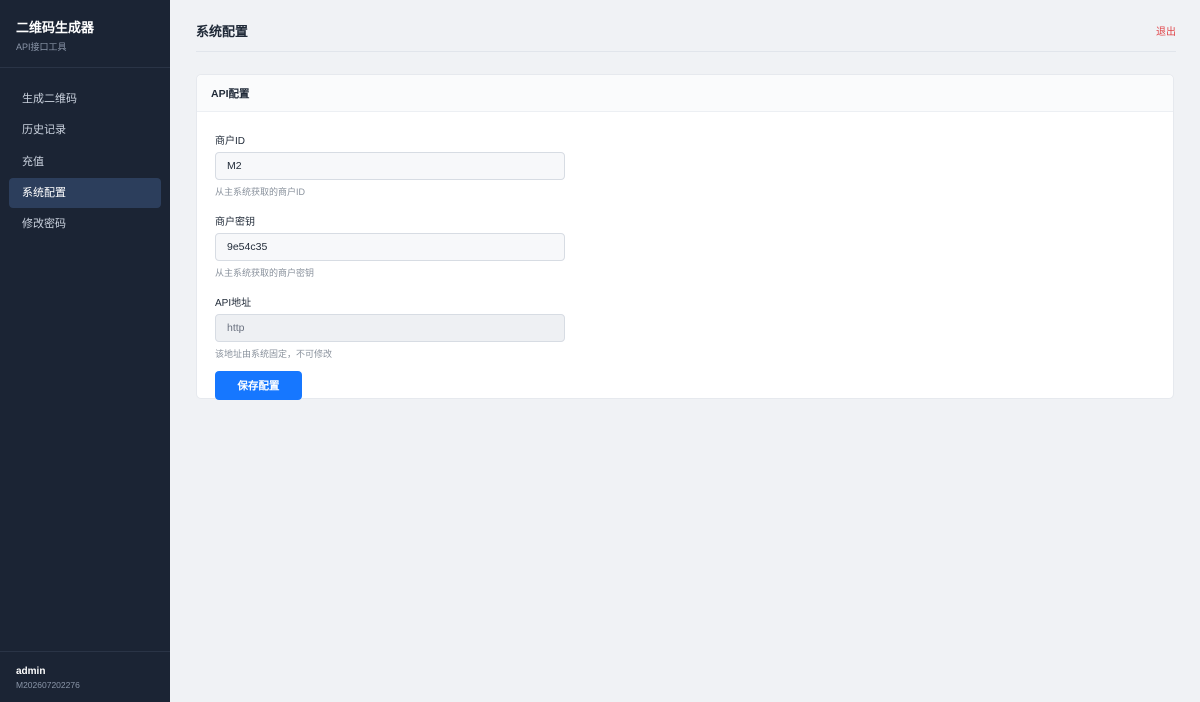 The width and height of the screenshot is (1200, 702). I want to click on sidebar-item-generate-qrcode: 生成二维码, so click(85, 99).